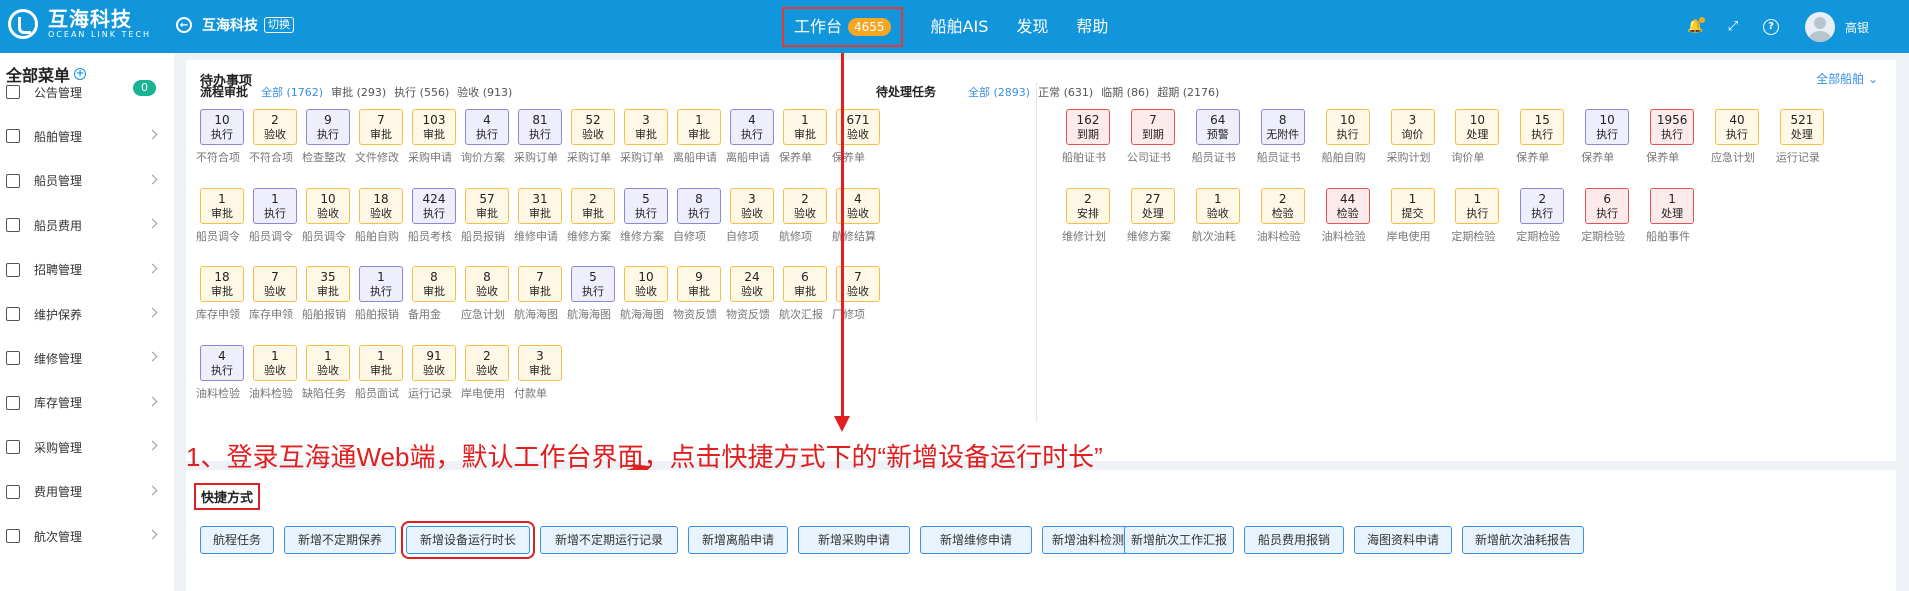 The image size is (1909, 591). What do you see at coordinates (1540, 137) in the screenshot?
I see `todo-tile: 15 执行 保养单` at bounding box center [1540, 137].